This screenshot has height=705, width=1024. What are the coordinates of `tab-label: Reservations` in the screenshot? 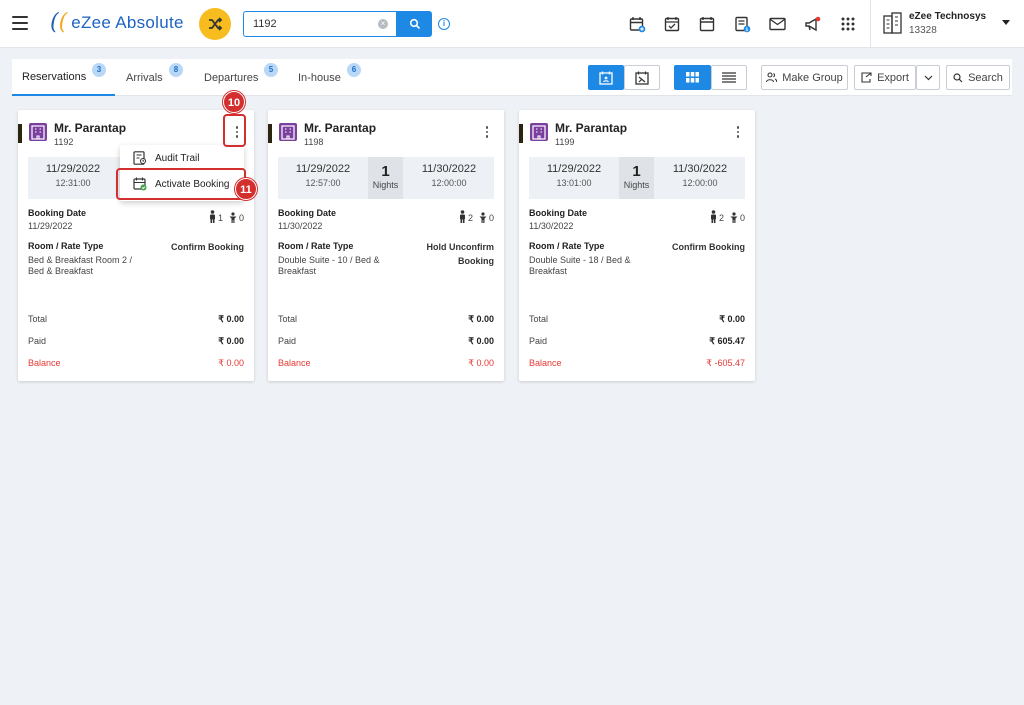 It's located at (54, 76).